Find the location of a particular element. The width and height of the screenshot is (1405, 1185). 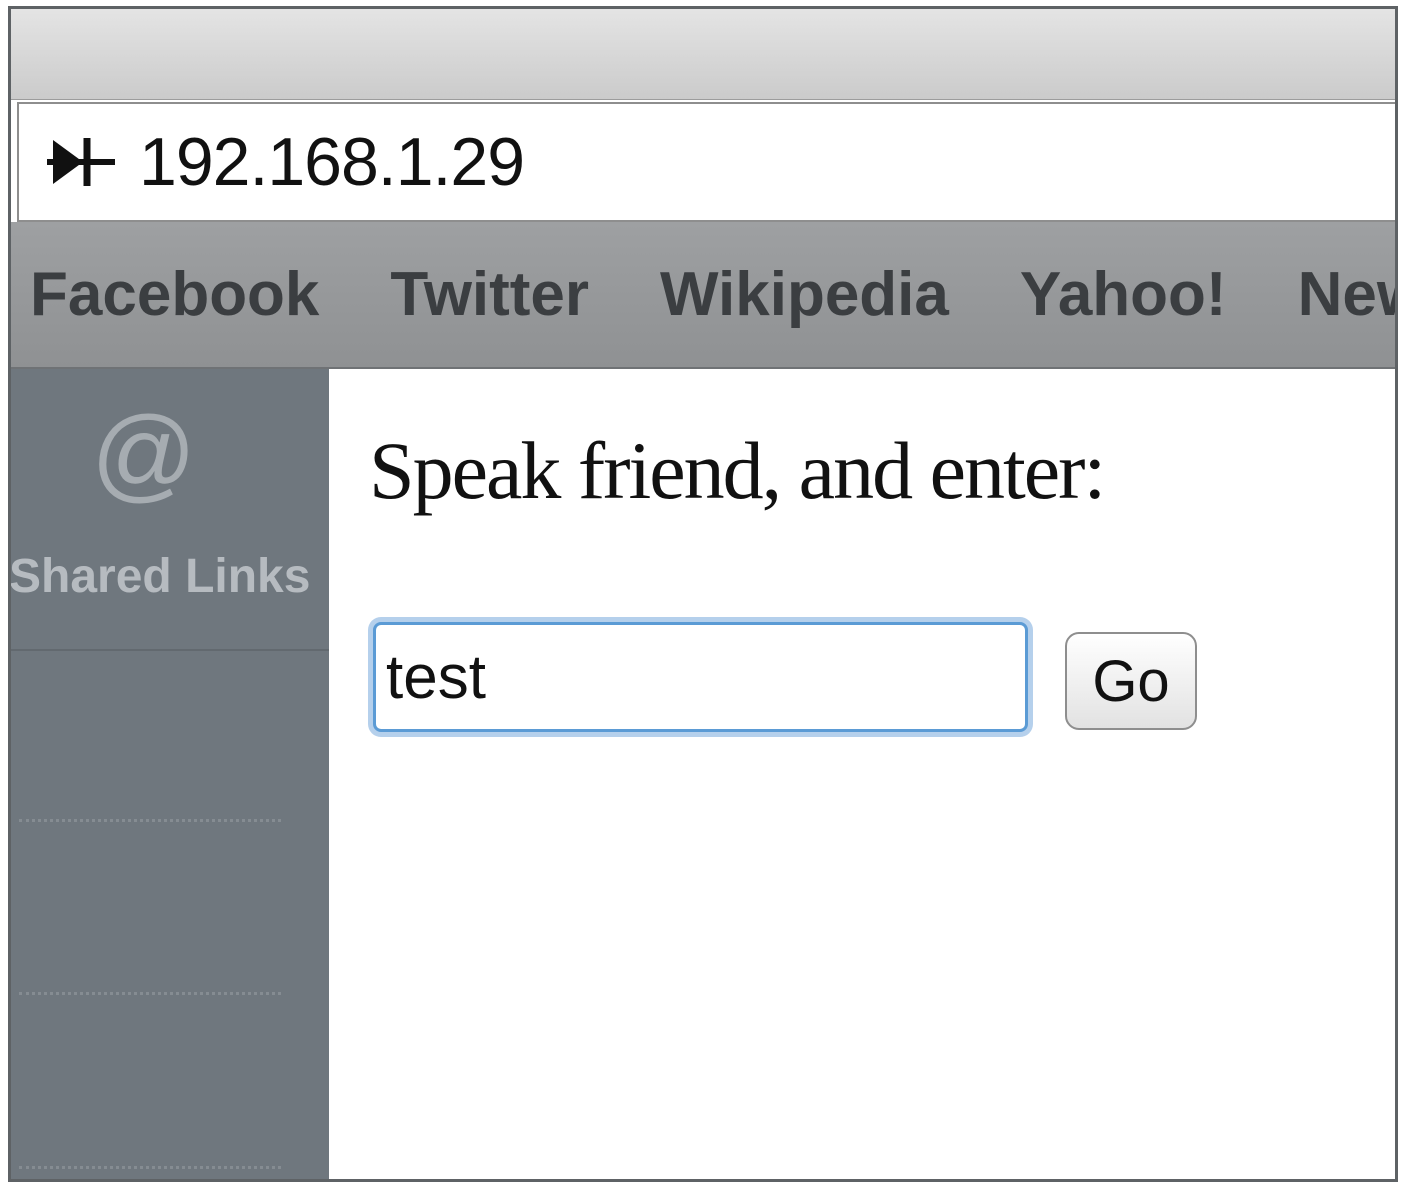

go-button: Go is located at coordinates (1131, 681).